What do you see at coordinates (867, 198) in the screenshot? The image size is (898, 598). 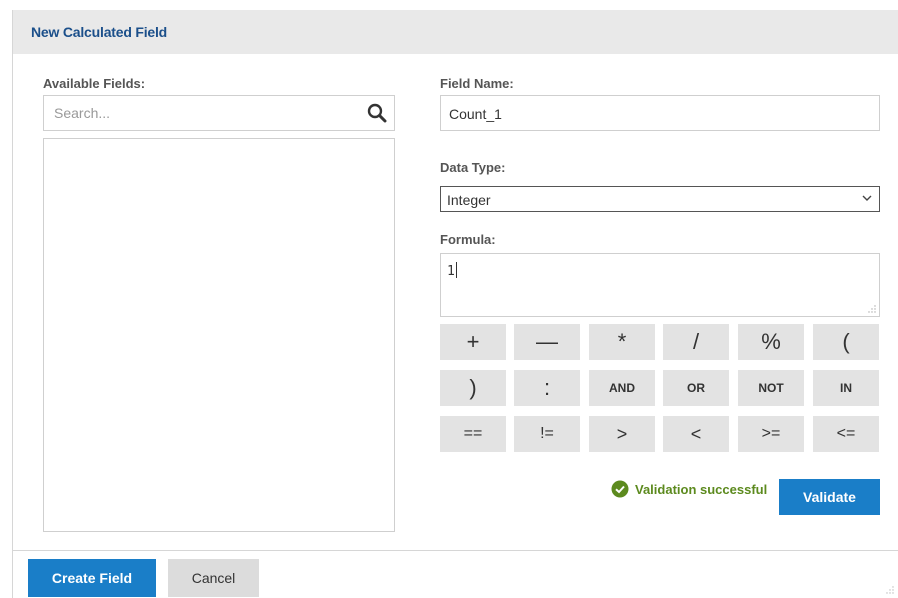 I see `chevron-down-icon` at bounding box center [867, 198].